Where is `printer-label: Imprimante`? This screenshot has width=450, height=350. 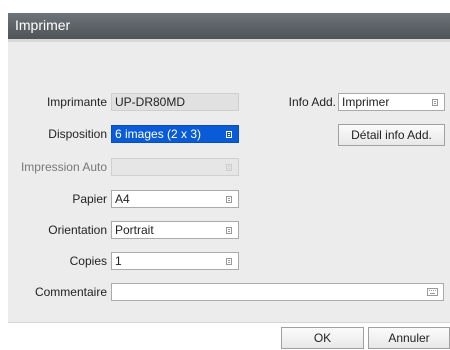
printer-label: Imprimante is located at coordinates (76, 102).